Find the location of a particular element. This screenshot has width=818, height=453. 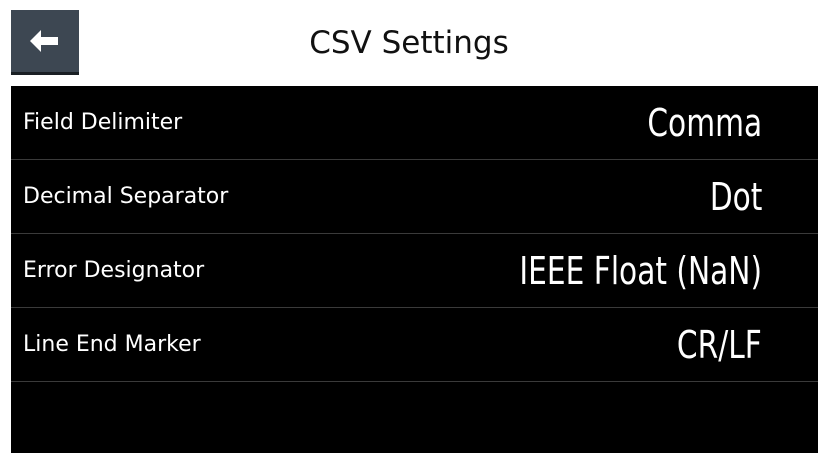

setting-value: CR/LF is located at coordinates (719, 345).